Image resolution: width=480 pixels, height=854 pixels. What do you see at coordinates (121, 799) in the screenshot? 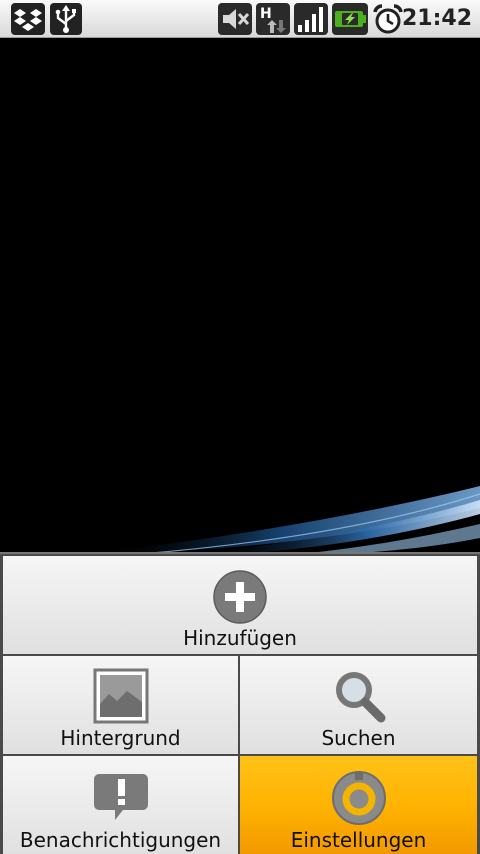
I see `notifications-icon` at bounding box center [121, 799].